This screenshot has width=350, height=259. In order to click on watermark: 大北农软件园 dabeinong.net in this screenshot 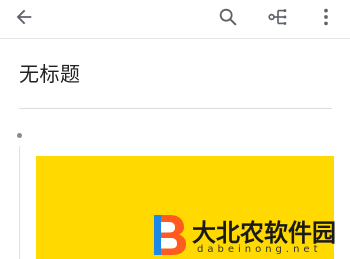, I will do `click(250, 235)`.